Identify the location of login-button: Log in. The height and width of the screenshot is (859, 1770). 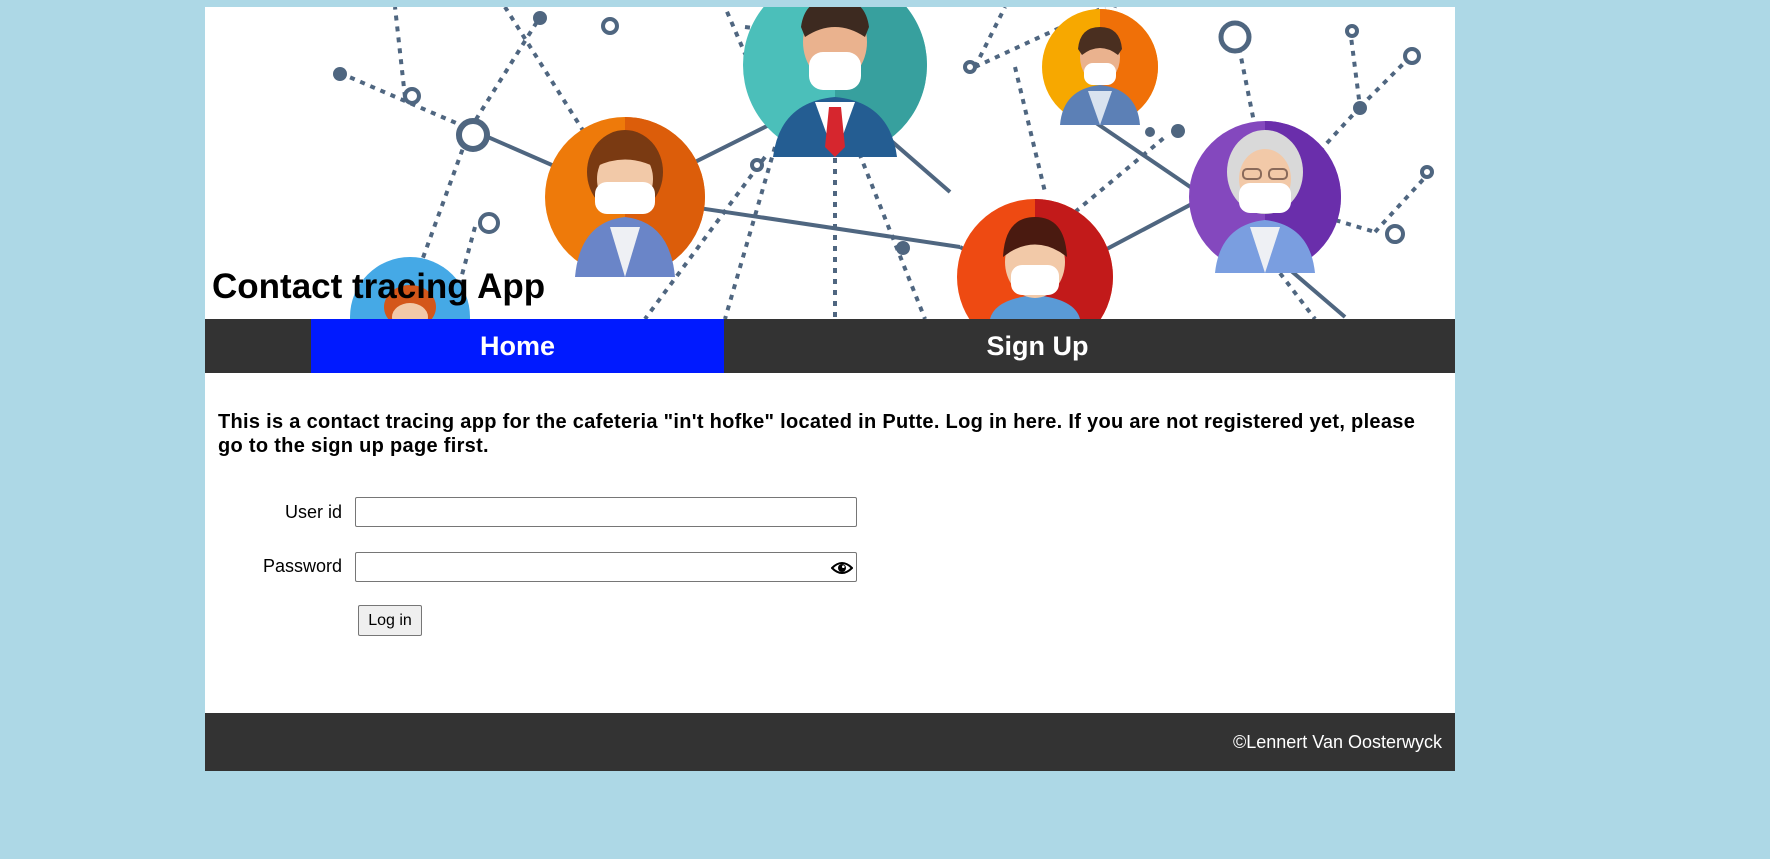
(390, 620).